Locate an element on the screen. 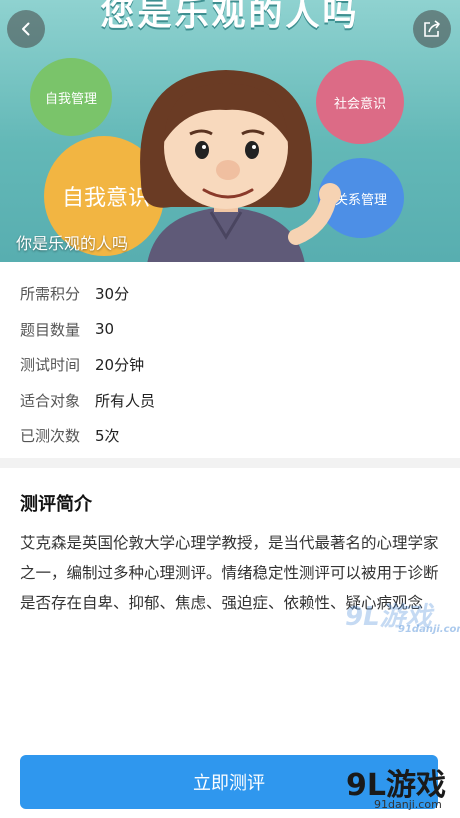 The height and width of the screenshot is (818, 460). hero-title: 您是乐观的人吗 is located at coordinates (230, 17).